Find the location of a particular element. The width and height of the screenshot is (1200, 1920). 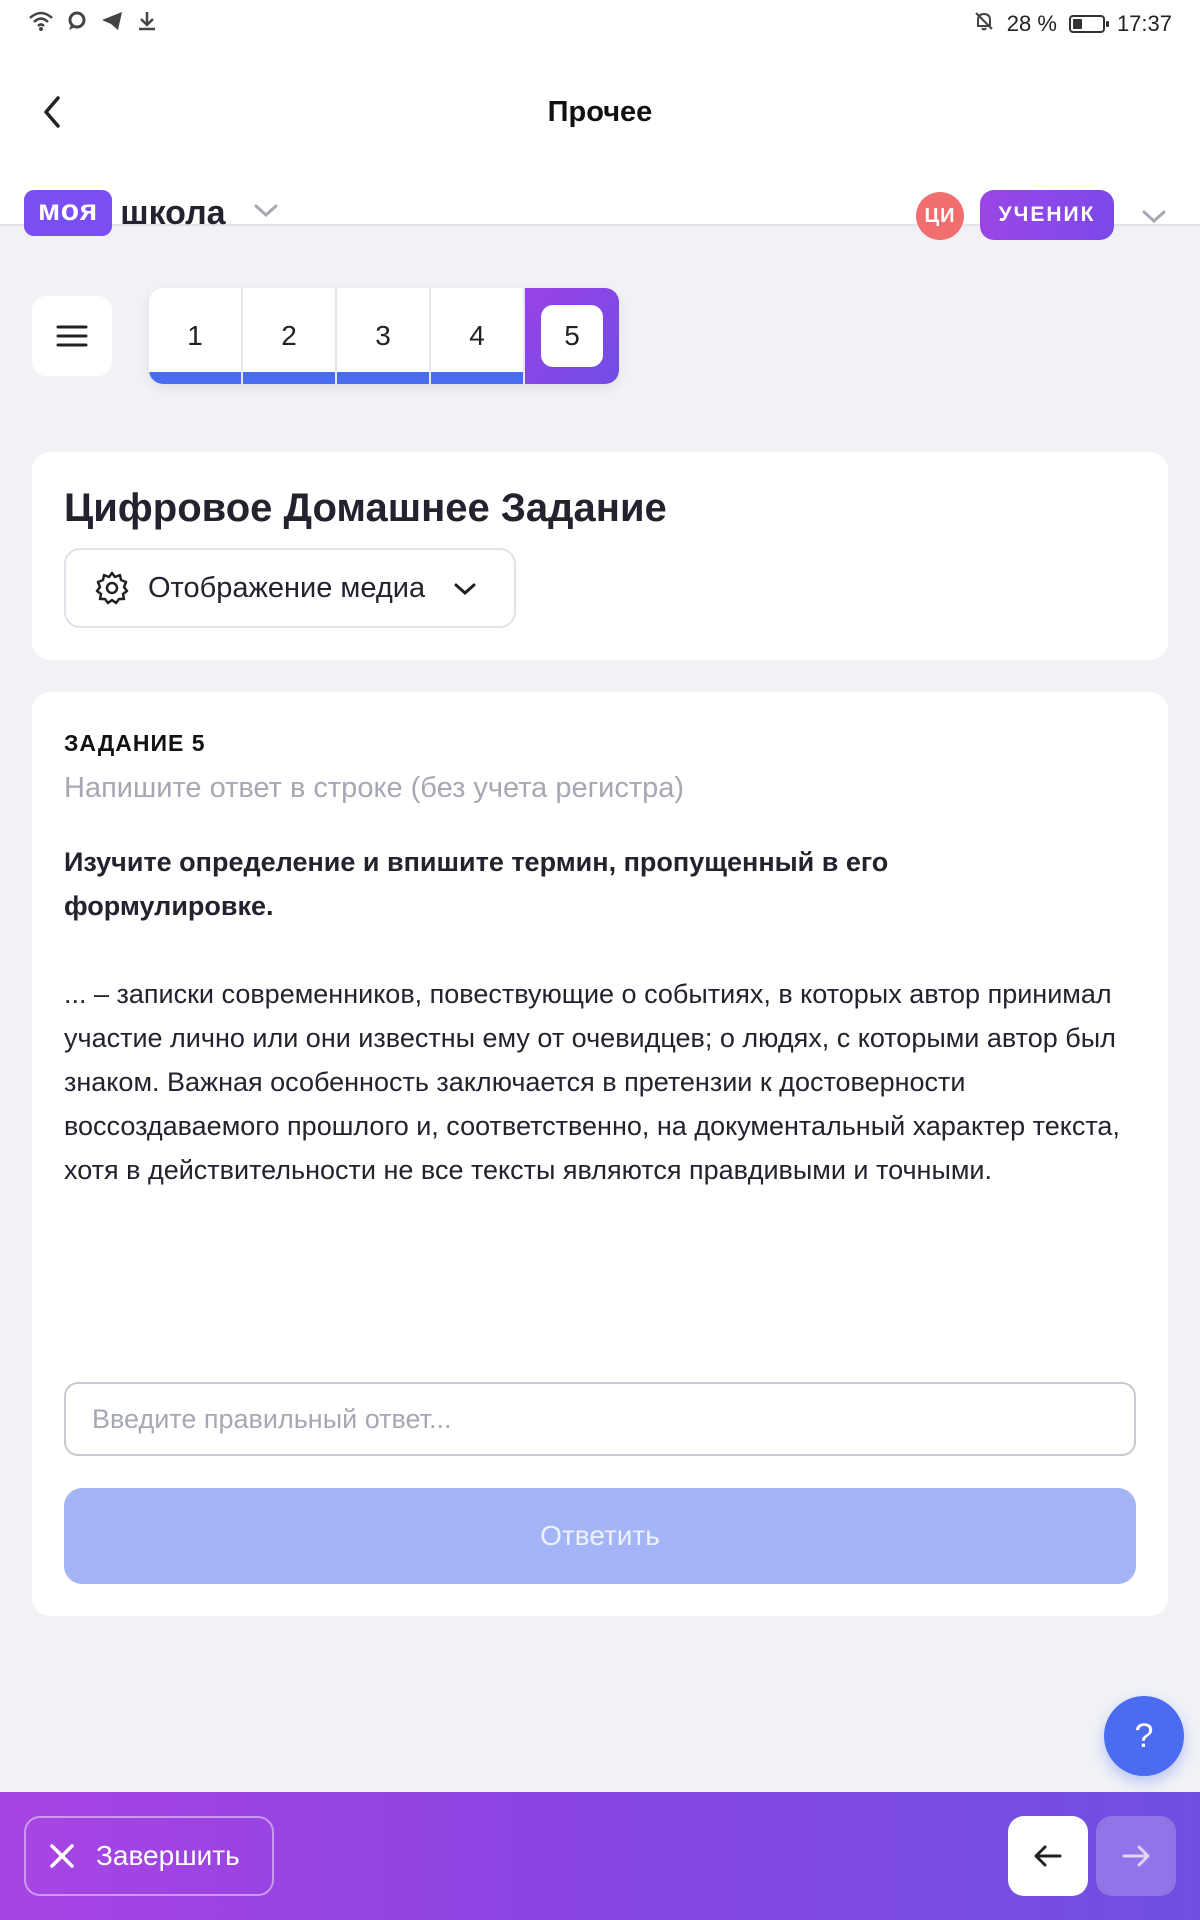

task-tab-5-label: 5 is located at coordinates (572, 336).